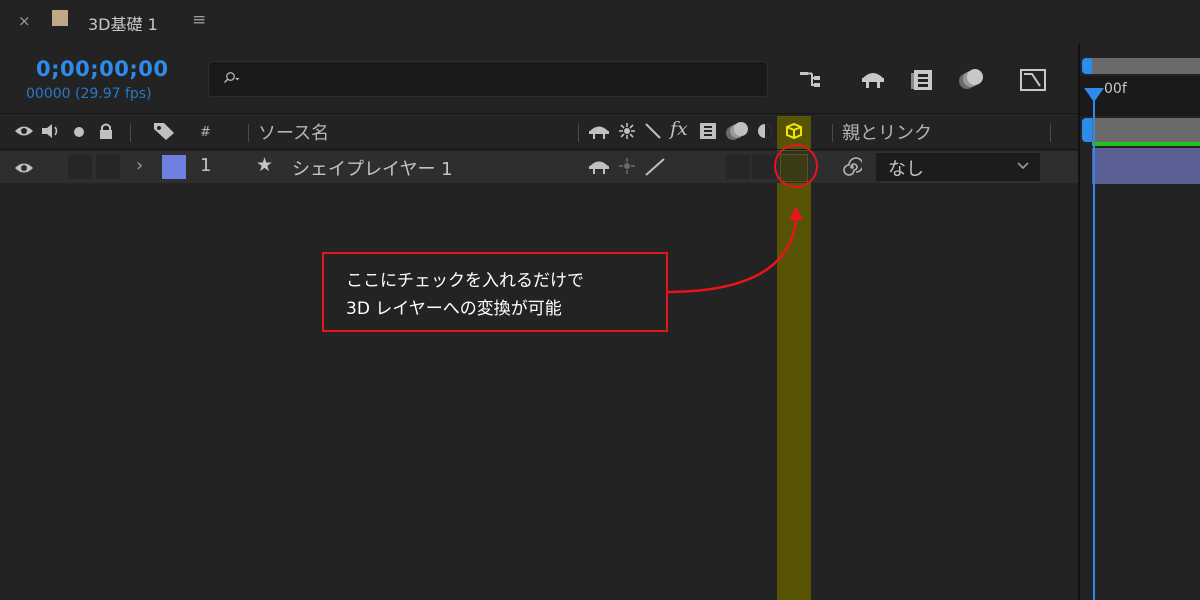 The image size is (1200, 600). Describe the element at coordinates (139, 165) in the screenshot. I see `expand-chevron-icon: ›` at that location.